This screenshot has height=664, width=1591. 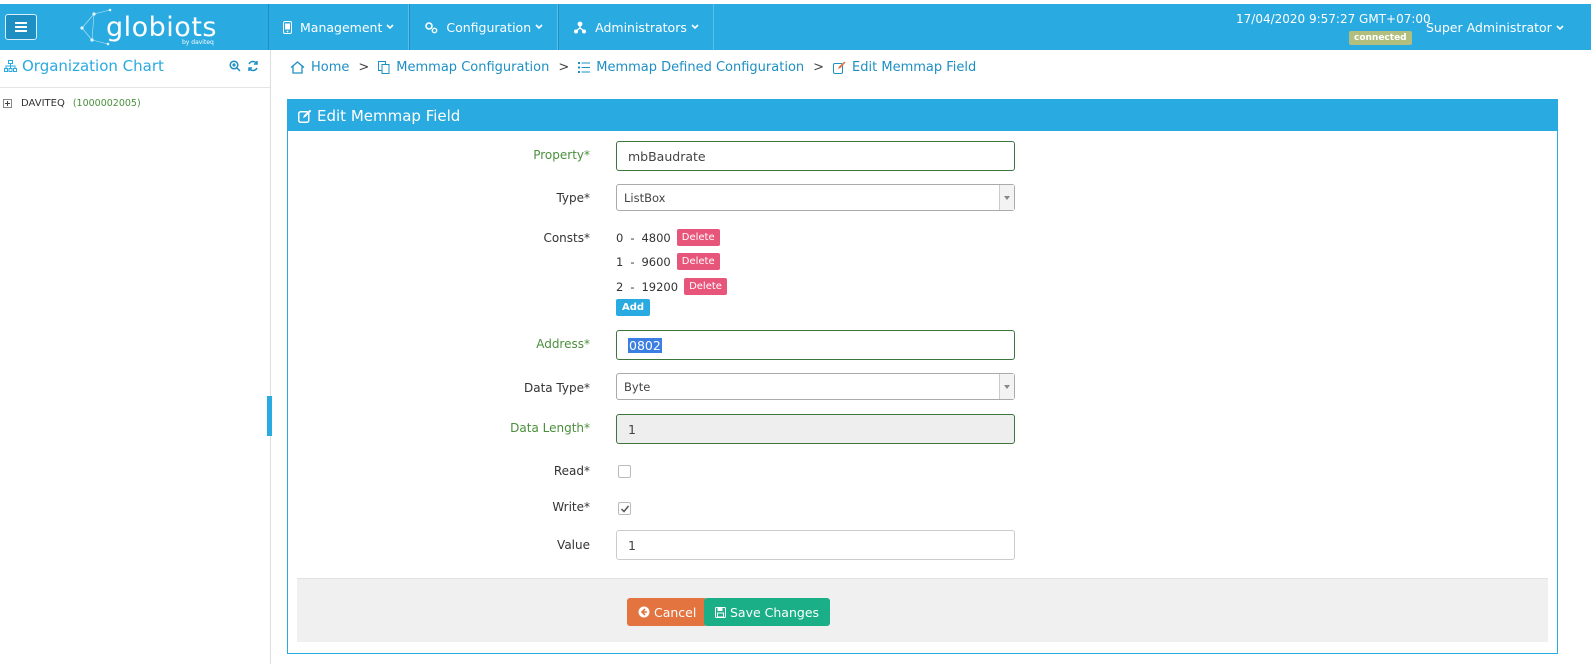 I want to click on refresh-icon, so click(x=253, y=66).